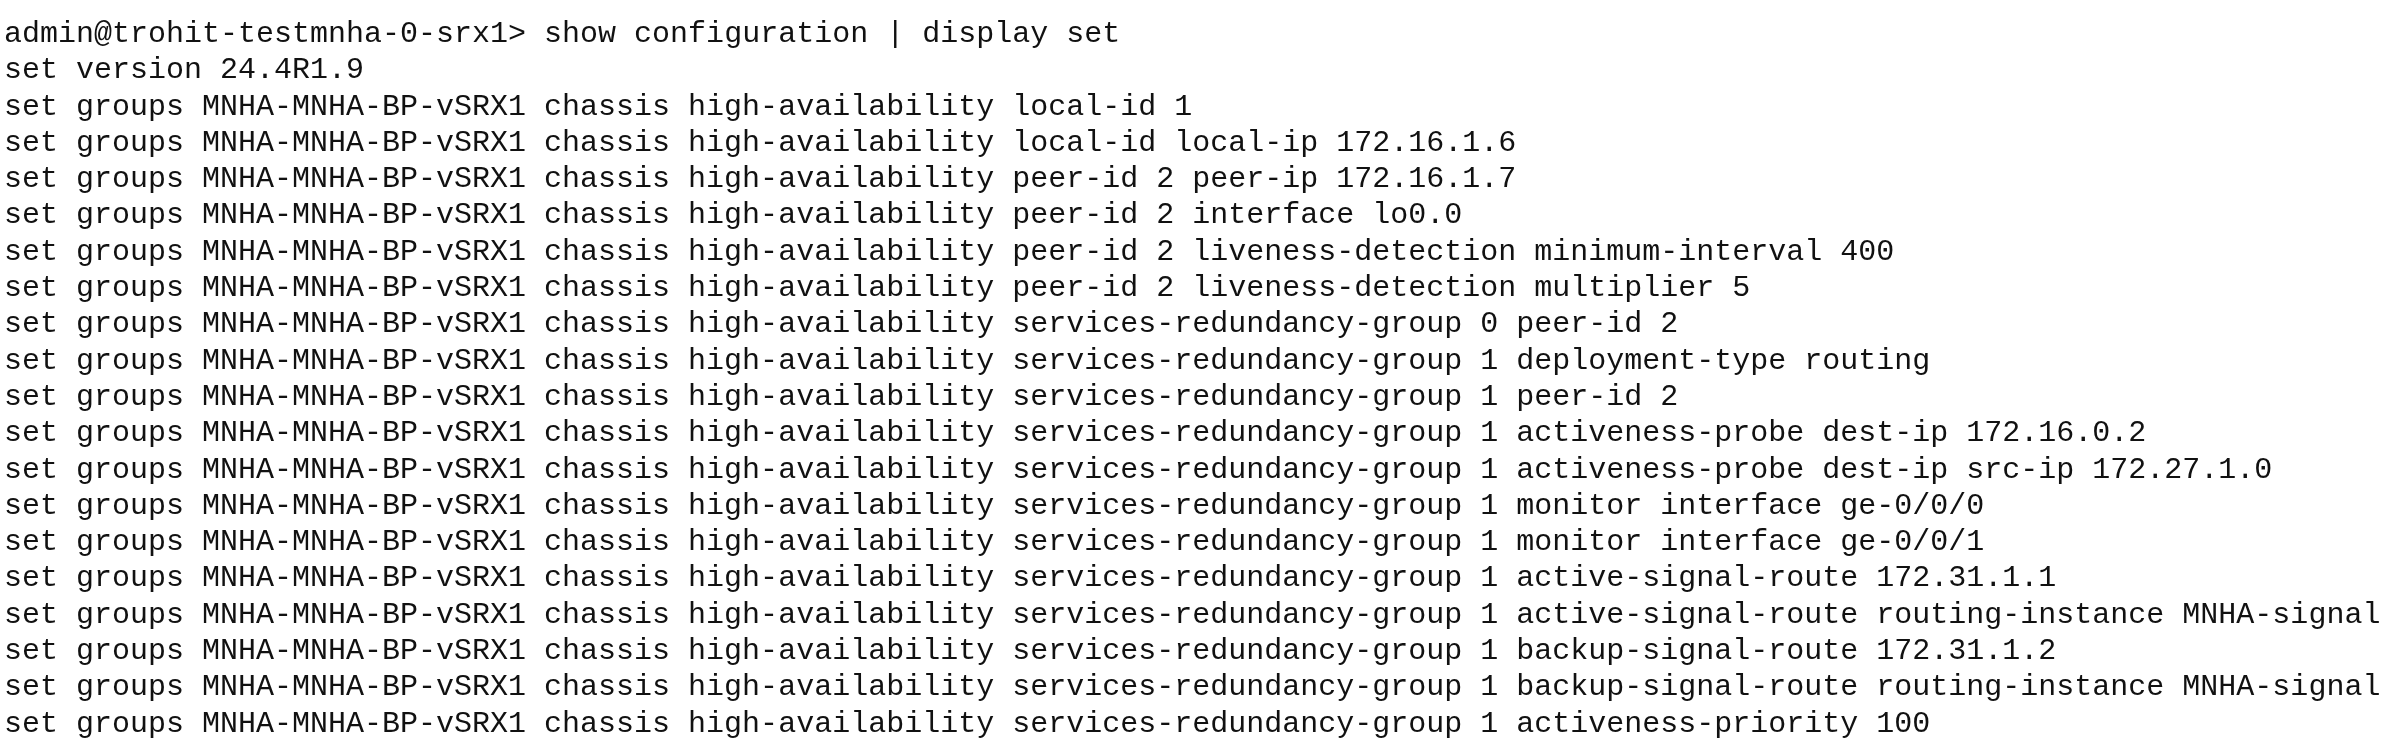 This screenshot has height=738, width=2396. What do you see at coordinates (832, 34) in the screenshot?
I see `command-text: show configuration | display set` at bounding box center [832, 34].